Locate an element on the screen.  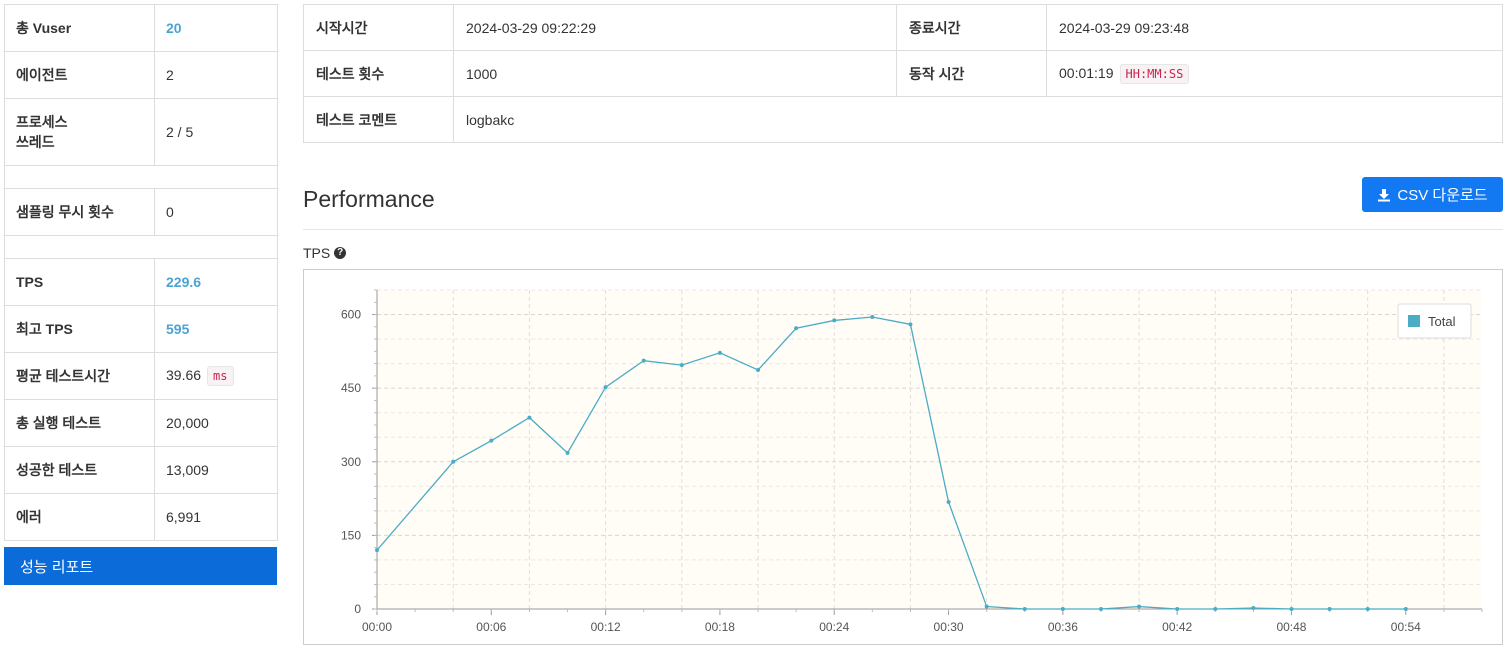
summary-label: 최고 TPS is located at coordinates (79, 329).